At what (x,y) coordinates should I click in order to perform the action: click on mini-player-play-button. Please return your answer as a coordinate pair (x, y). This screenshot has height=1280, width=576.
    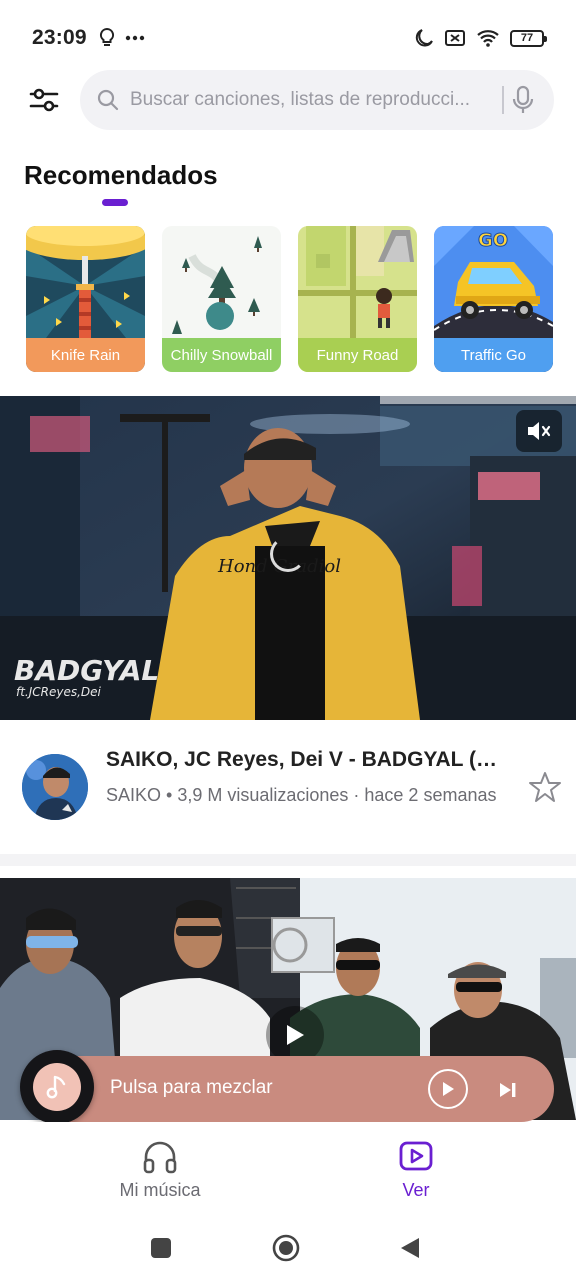
    Looking at the image, I should click on (448, 1089).